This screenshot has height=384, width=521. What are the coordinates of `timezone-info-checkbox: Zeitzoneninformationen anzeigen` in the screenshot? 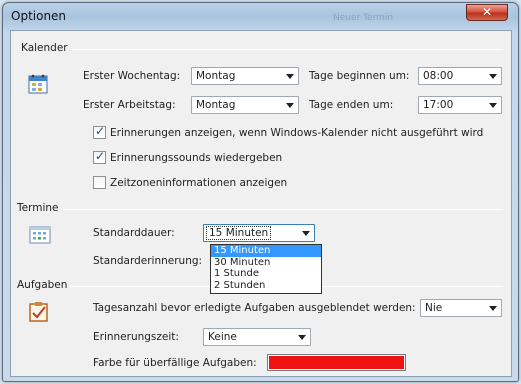 It's located at (190, 182).